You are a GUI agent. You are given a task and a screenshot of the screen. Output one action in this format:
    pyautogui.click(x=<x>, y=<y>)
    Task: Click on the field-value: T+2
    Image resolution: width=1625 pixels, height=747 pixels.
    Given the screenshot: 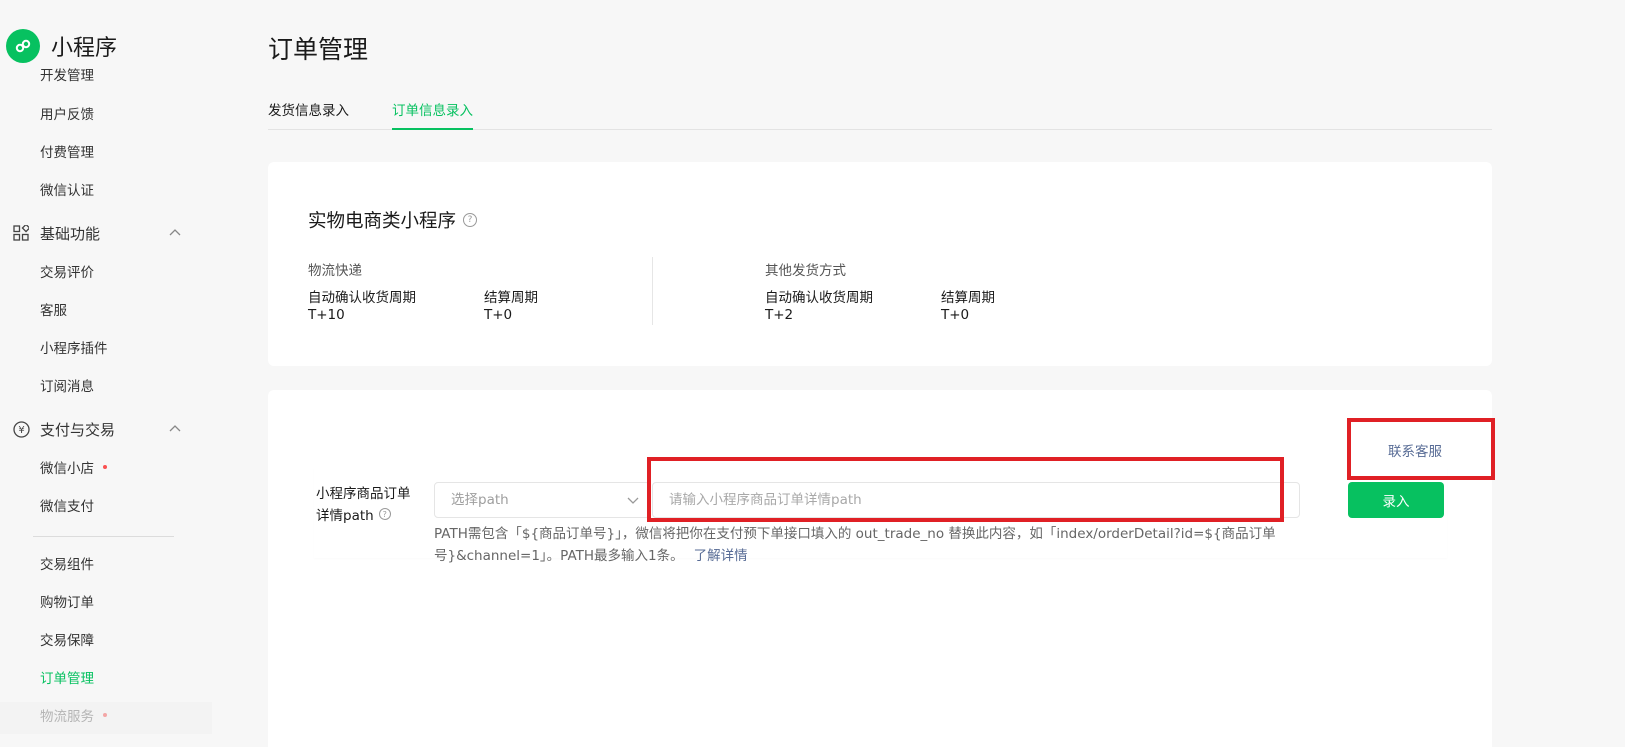 What is the action you would take?
    pyautogui.click(x=779, y=315)
    